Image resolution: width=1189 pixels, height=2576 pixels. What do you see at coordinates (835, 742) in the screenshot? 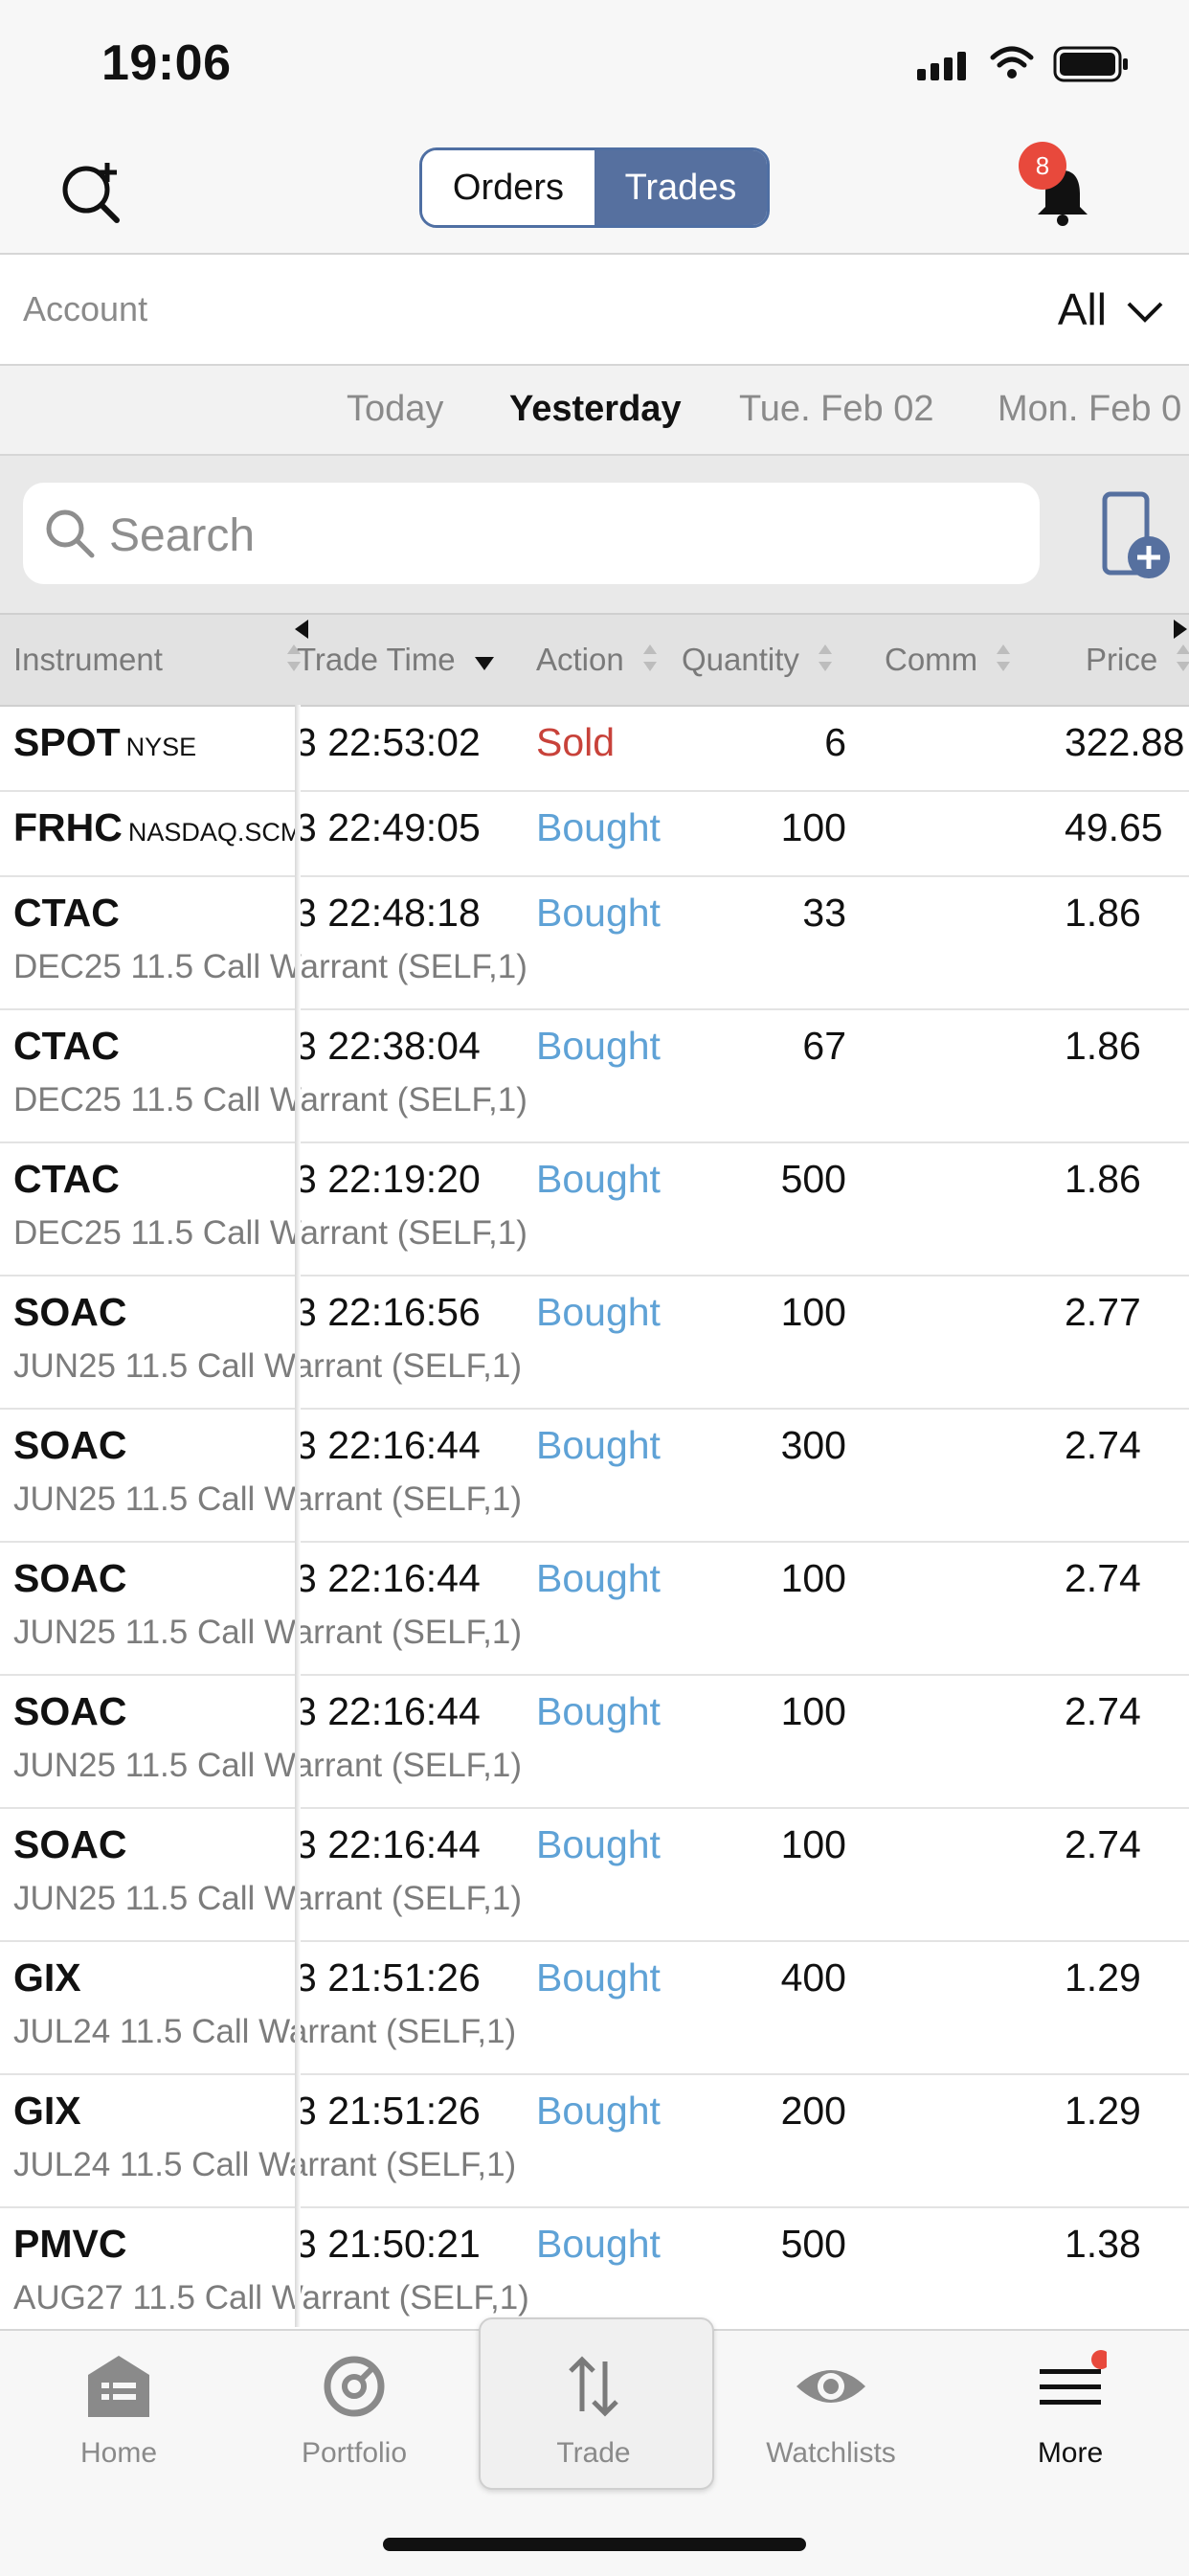
I see `trade-quantity: 6` at bounding box center [835, 742].